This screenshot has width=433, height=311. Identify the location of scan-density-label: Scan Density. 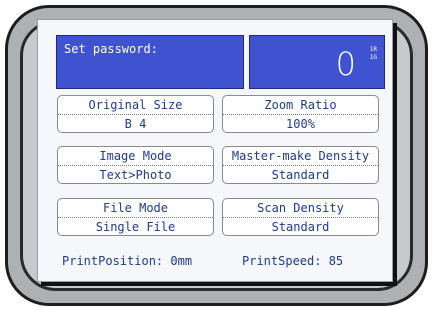
(300, 208).